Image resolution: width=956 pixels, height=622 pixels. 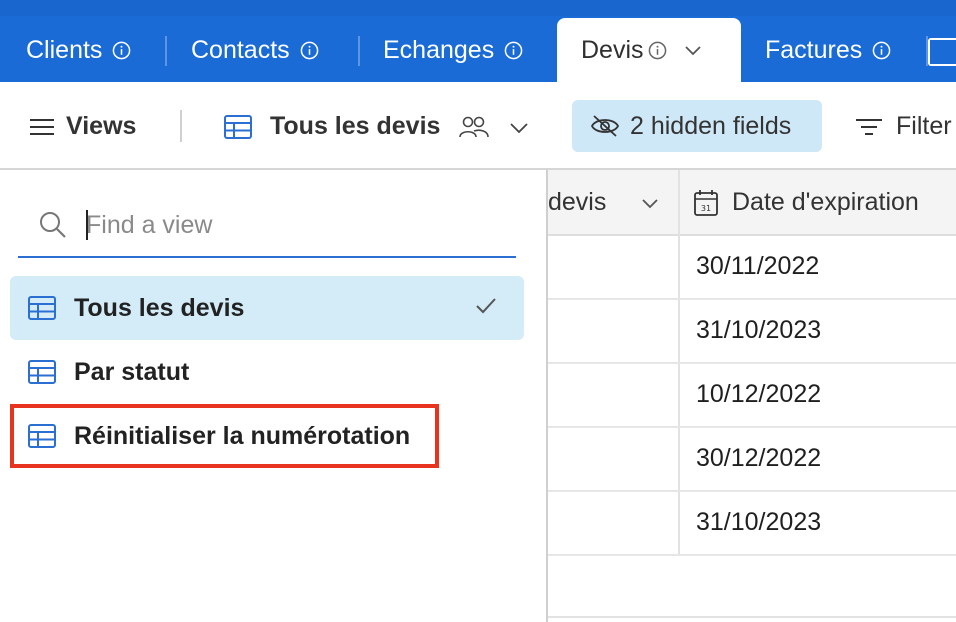 I want to click on table-tab-bar: Clients Contacts Echanges Devis Factures, so click(x=478, y=41).